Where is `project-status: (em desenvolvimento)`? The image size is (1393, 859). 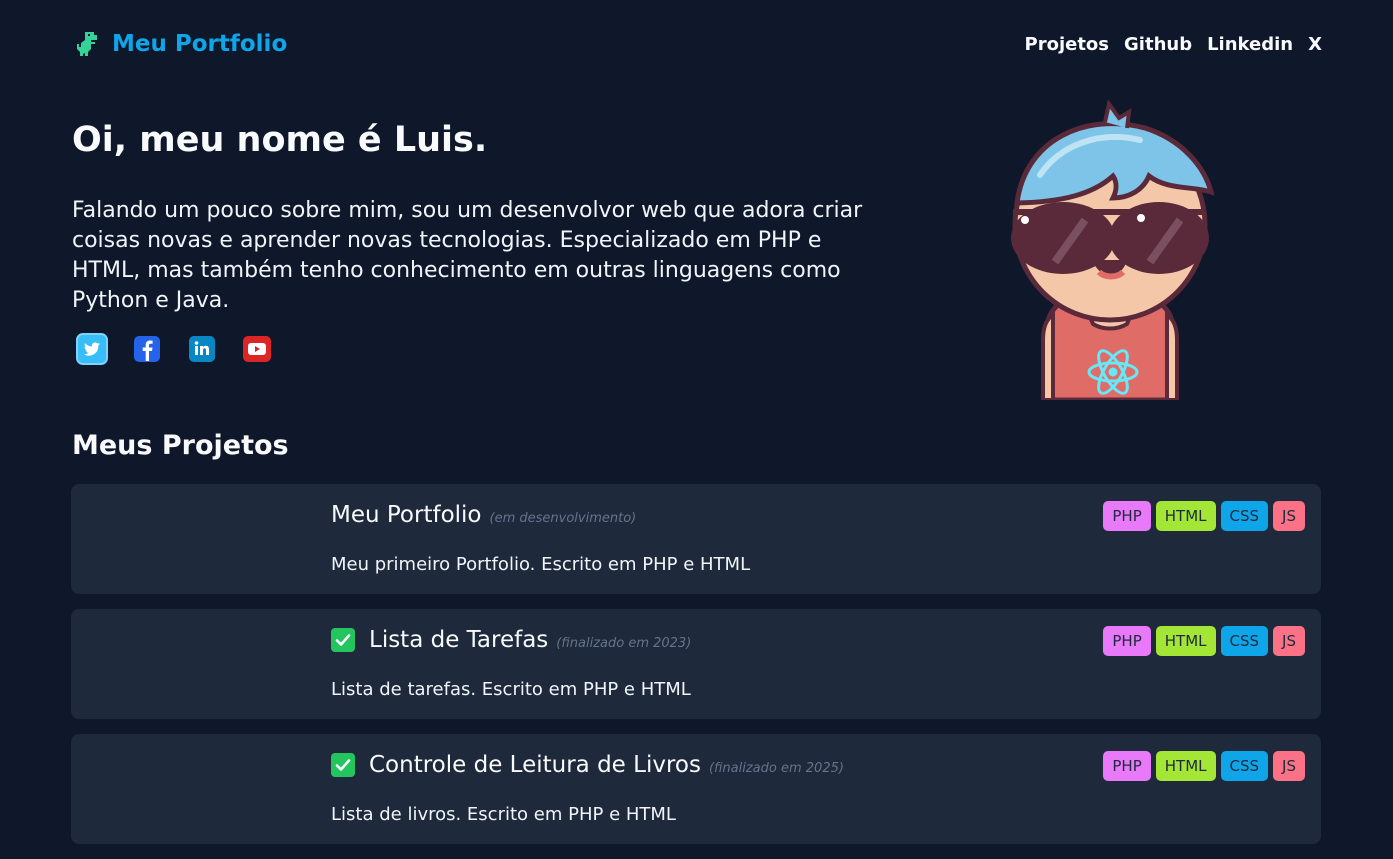 project-status: (em desenvolvimento) is located at coordinates (563, 518).